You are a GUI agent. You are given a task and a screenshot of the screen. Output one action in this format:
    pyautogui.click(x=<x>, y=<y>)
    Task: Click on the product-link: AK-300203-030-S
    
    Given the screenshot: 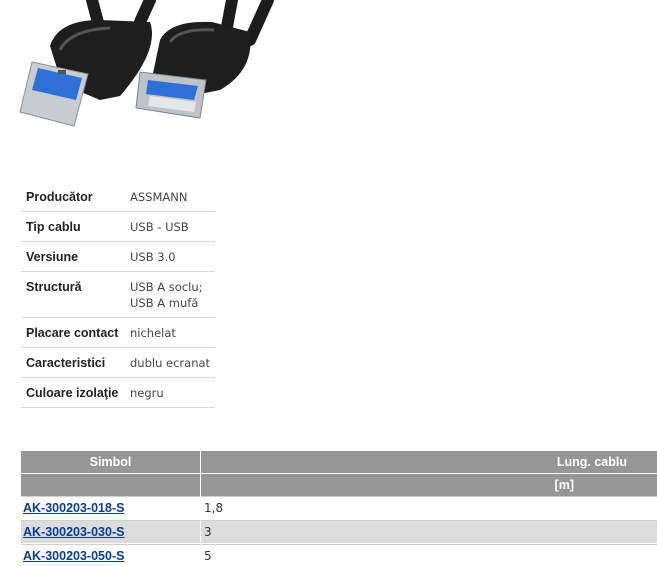 What is the action you would take?
    pyautogui.click(x=73, y=532)
    